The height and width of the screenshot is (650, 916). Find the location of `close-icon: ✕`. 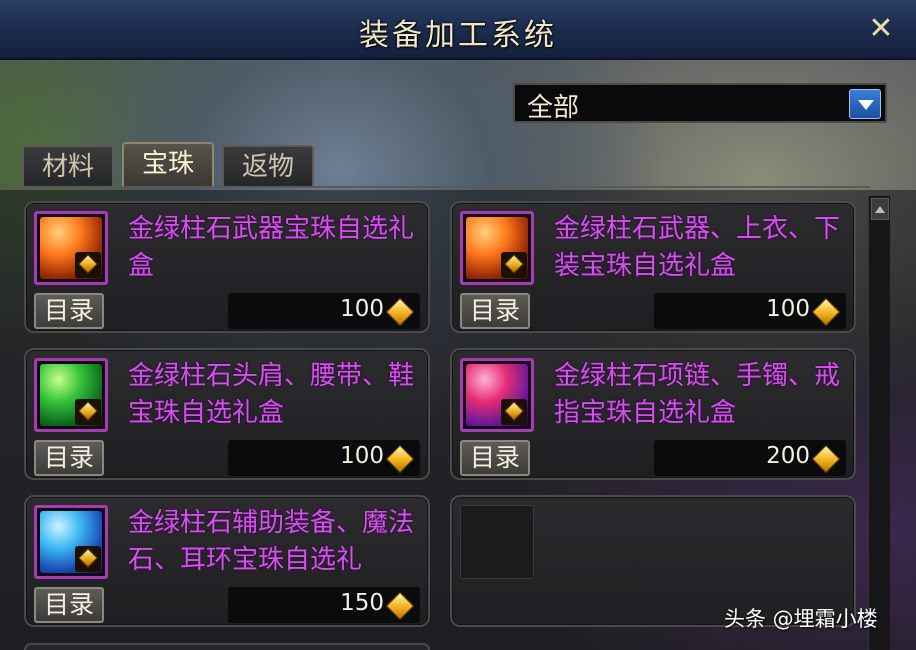

close-icon: ✕ is located at coordinates (881, 29).